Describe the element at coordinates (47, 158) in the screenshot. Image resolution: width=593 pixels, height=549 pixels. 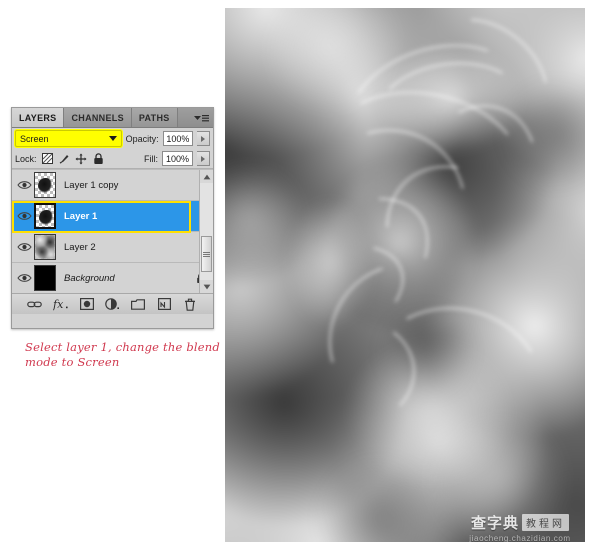
I see `lock-transparent-pixels-icon` at that location.